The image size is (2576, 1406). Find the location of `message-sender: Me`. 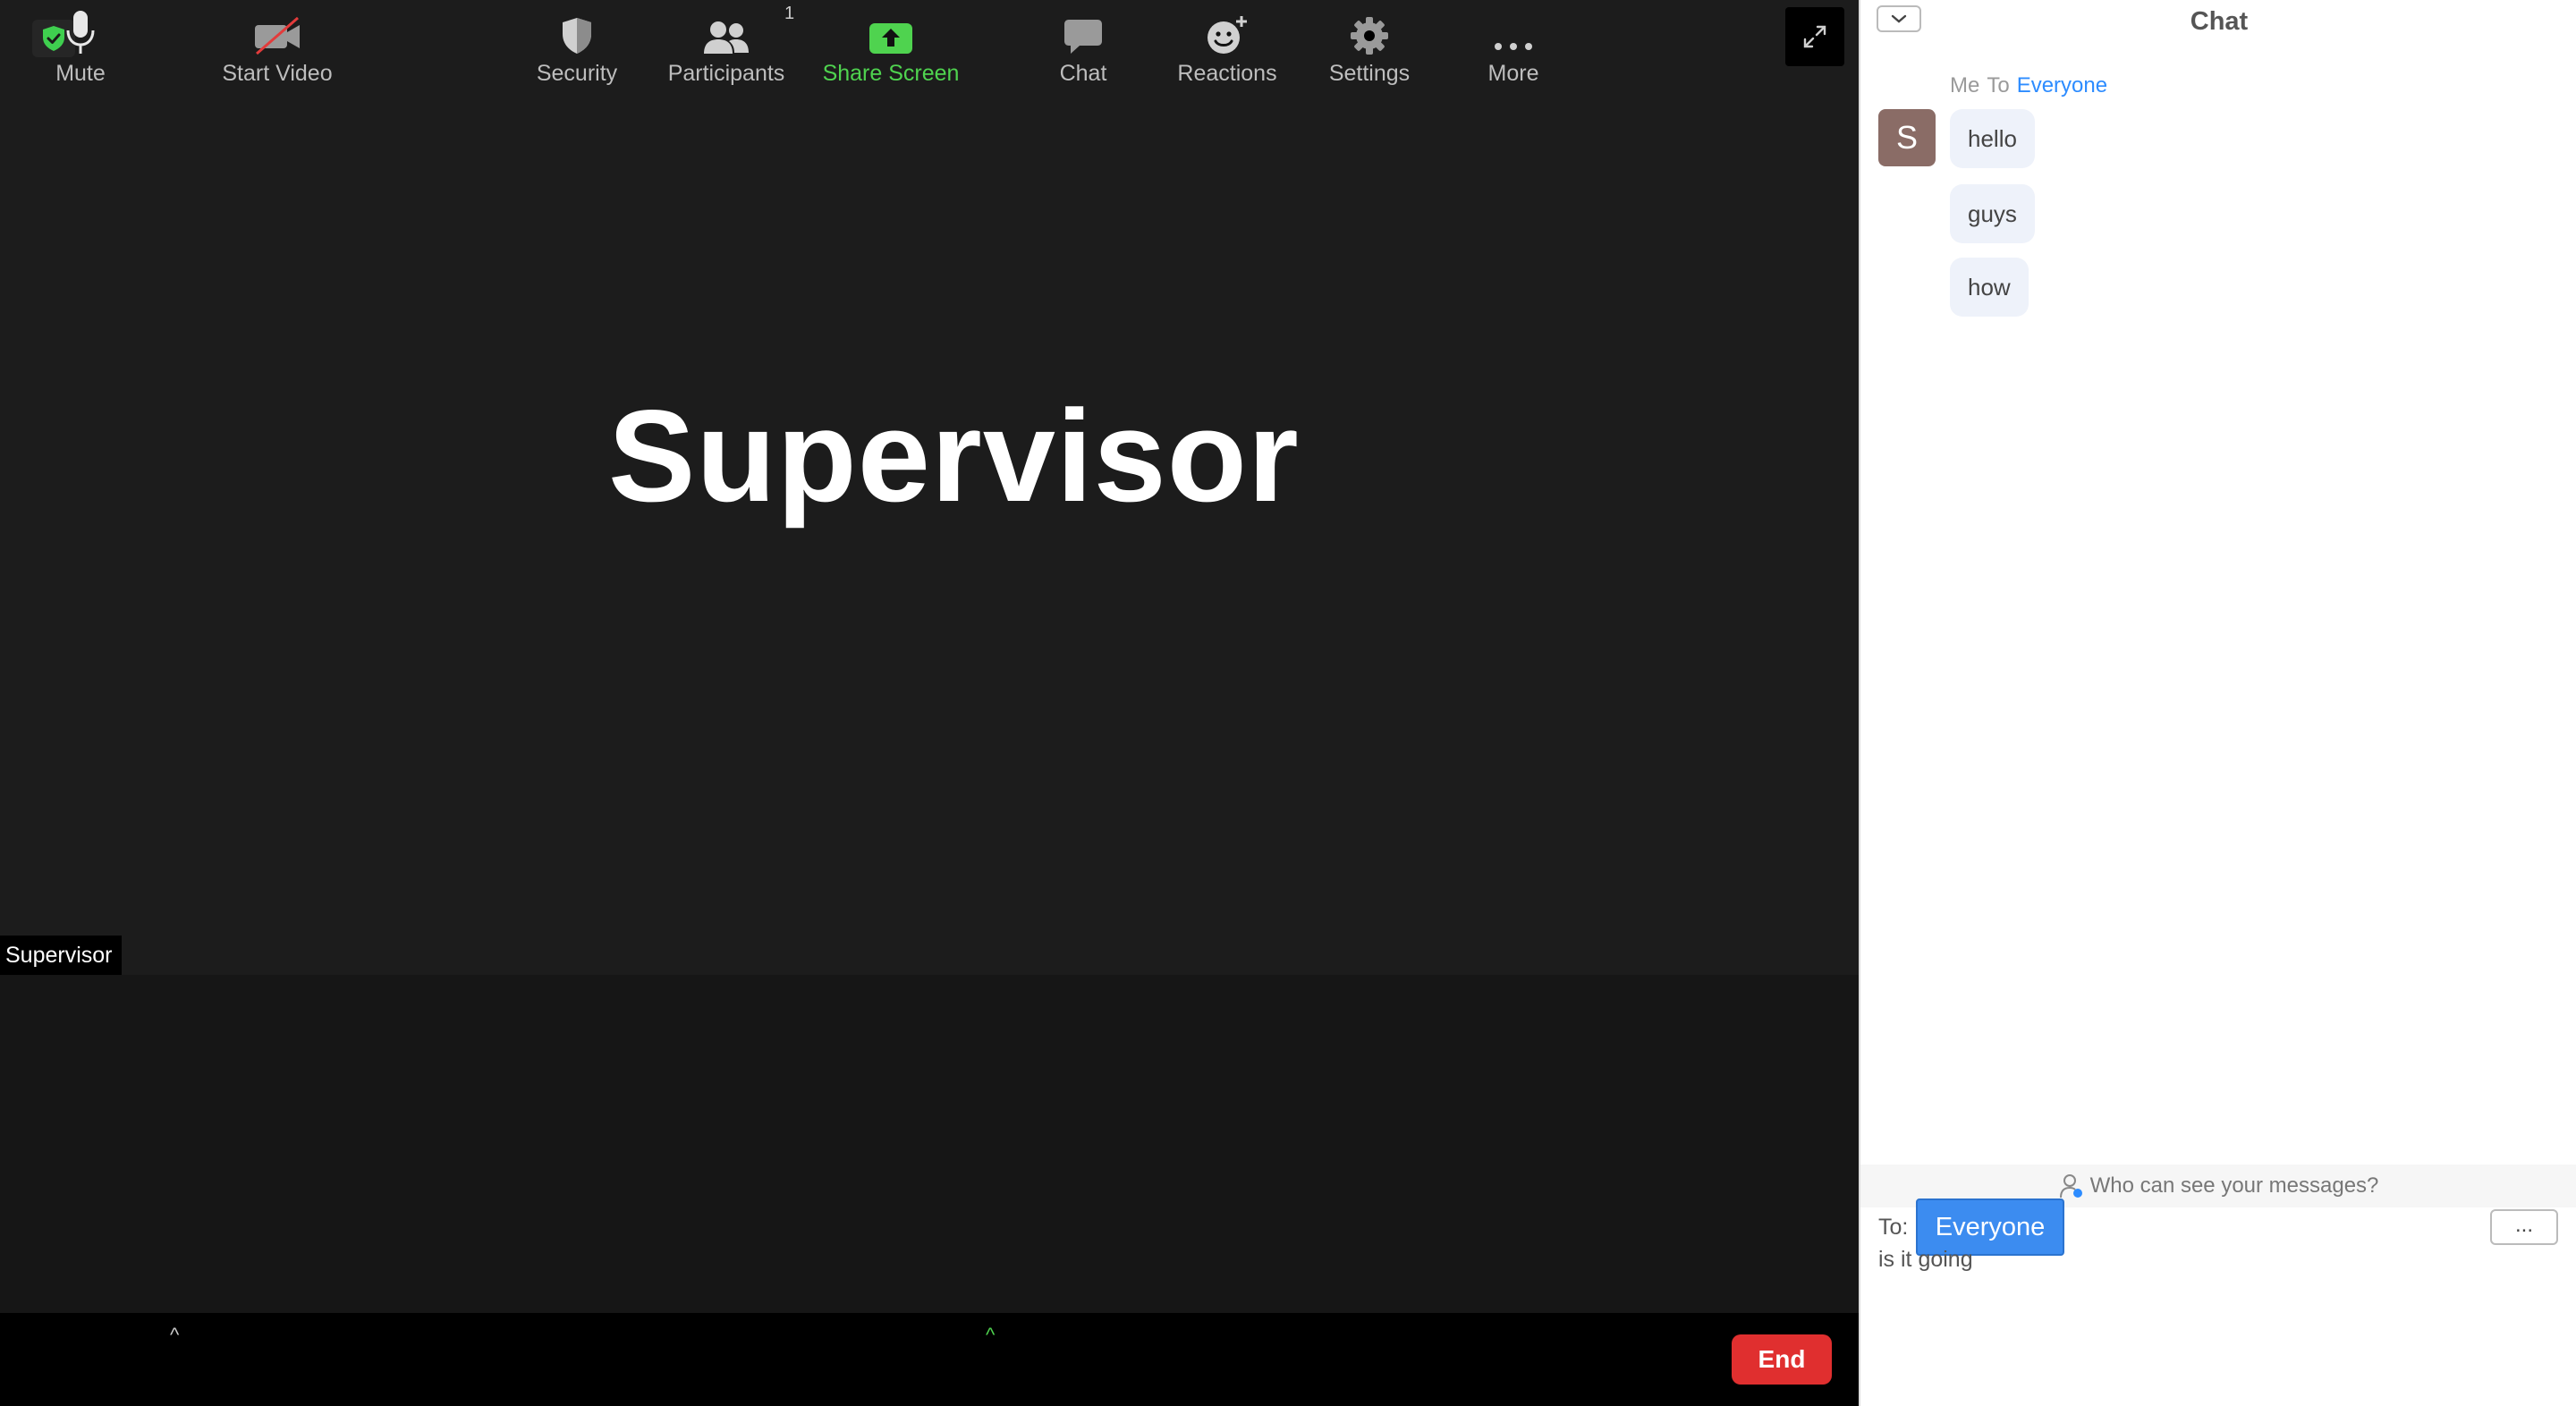

message-sender: Me is located at coordinates (1965, 85).